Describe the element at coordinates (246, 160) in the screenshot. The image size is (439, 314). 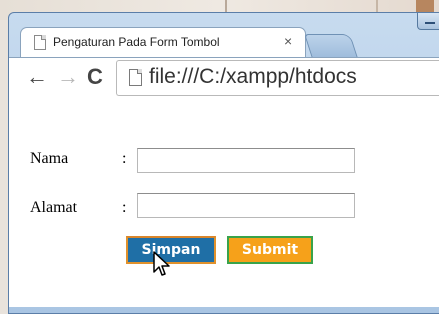
I see `nama-input` at that location.